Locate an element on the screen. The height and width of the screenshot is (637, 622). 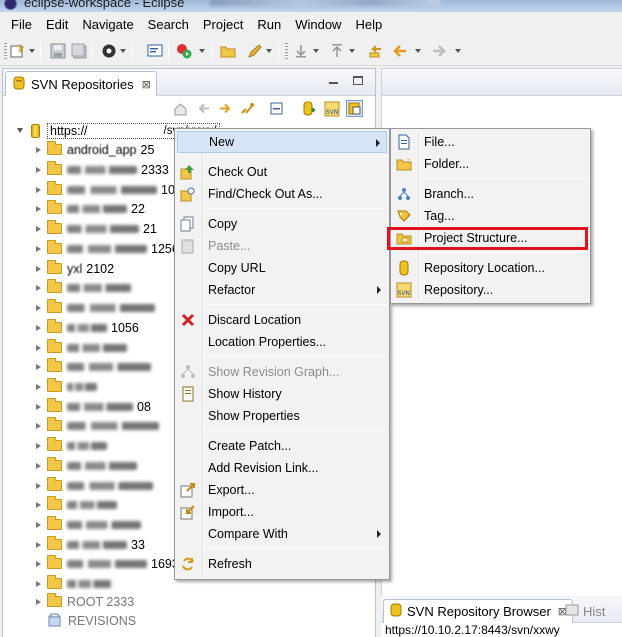
menu-item-refresh: Refresh is located at coordinates (282, 564).